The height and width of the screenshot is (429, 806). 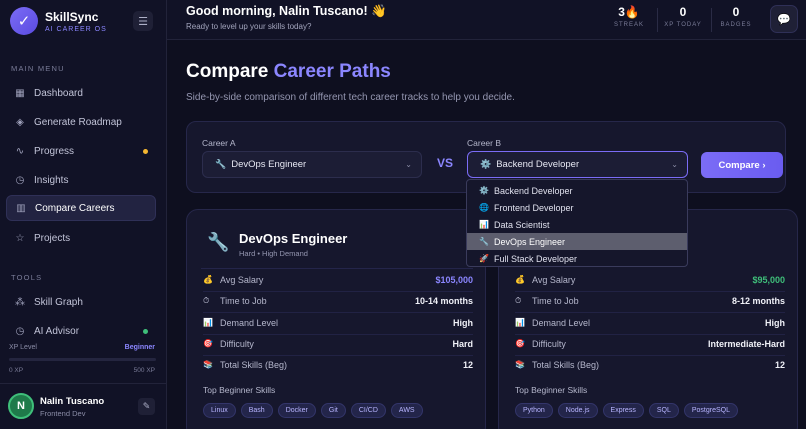 I want to click on chat-button: 💬, so click(x=784, y=19).